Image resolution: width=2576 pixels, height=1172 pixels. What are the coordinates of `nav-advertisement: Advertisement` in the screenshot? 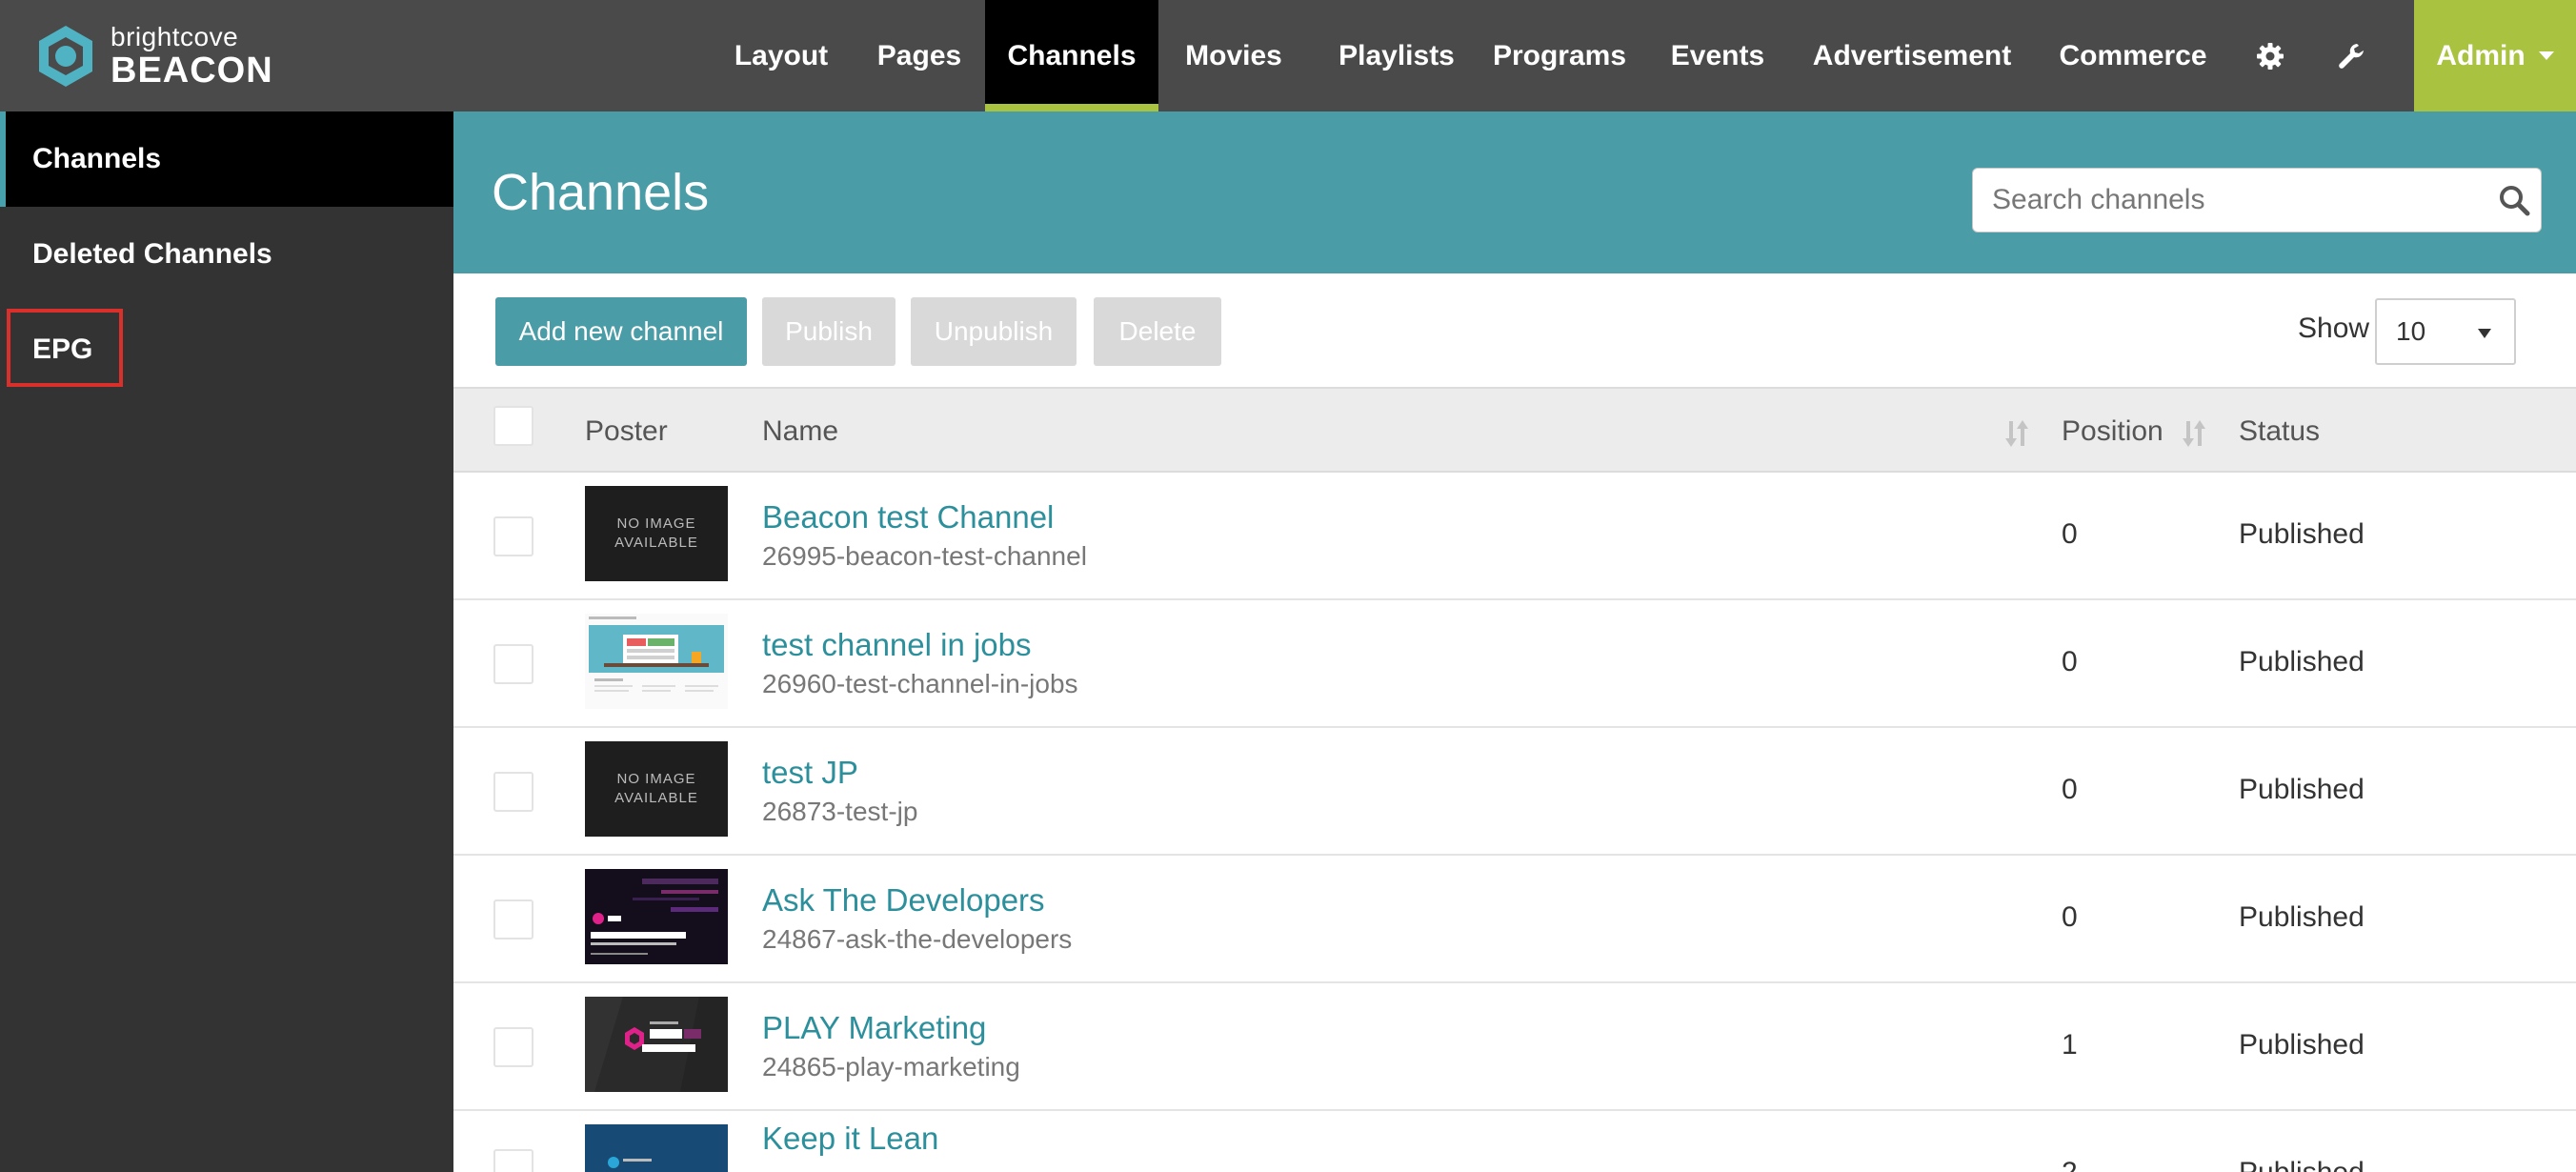 It's located at (1912, 55).